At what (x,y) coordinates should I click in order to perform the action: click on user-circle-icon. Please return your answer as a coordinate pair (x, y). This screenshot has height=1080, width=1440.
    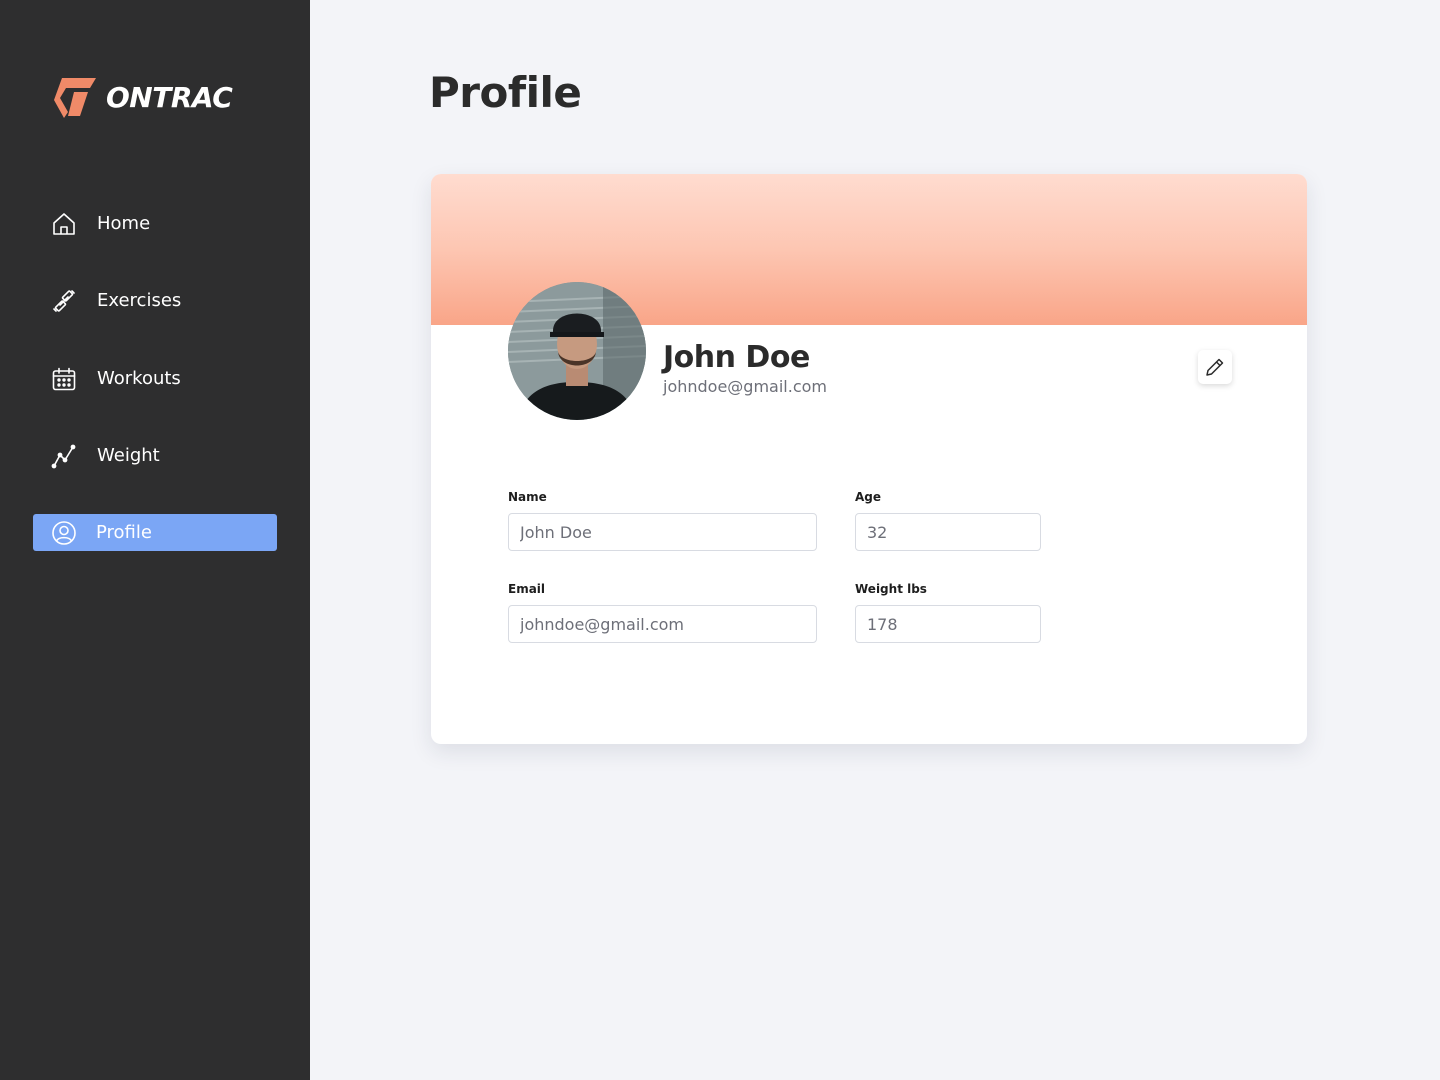
    Looking at the image, I should click on (64, 533).